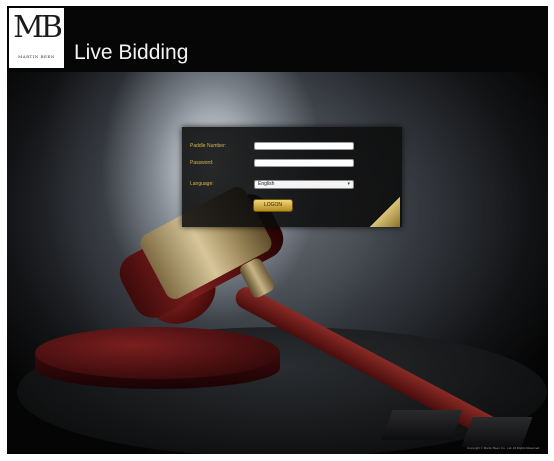 This screenshot has width=554, height=461. What do you see at coordinates (38, 27) in the screenshot?
I see `logo-mark: MB` at bounding box center [38, 27].